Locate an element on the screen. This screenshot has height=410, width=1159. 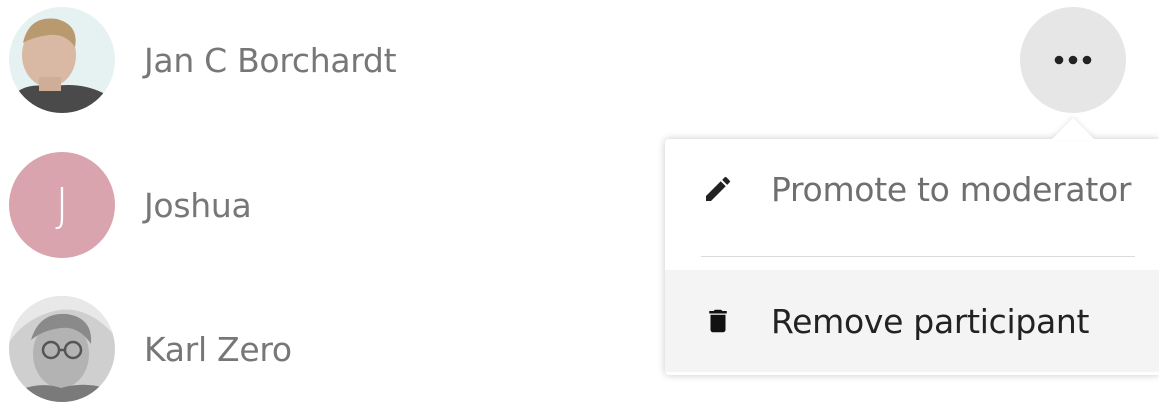
trash-icon is located at coordinates (718, 321).